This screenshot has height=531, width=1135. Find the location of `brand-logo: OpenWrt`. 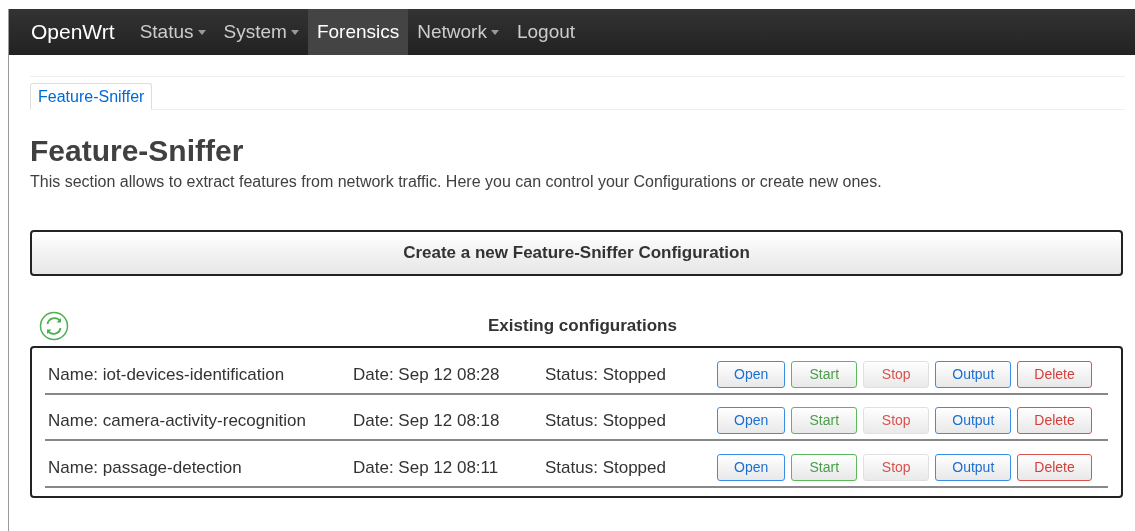

brand-logo: OpenWrt is located at coordinates (73, 32).